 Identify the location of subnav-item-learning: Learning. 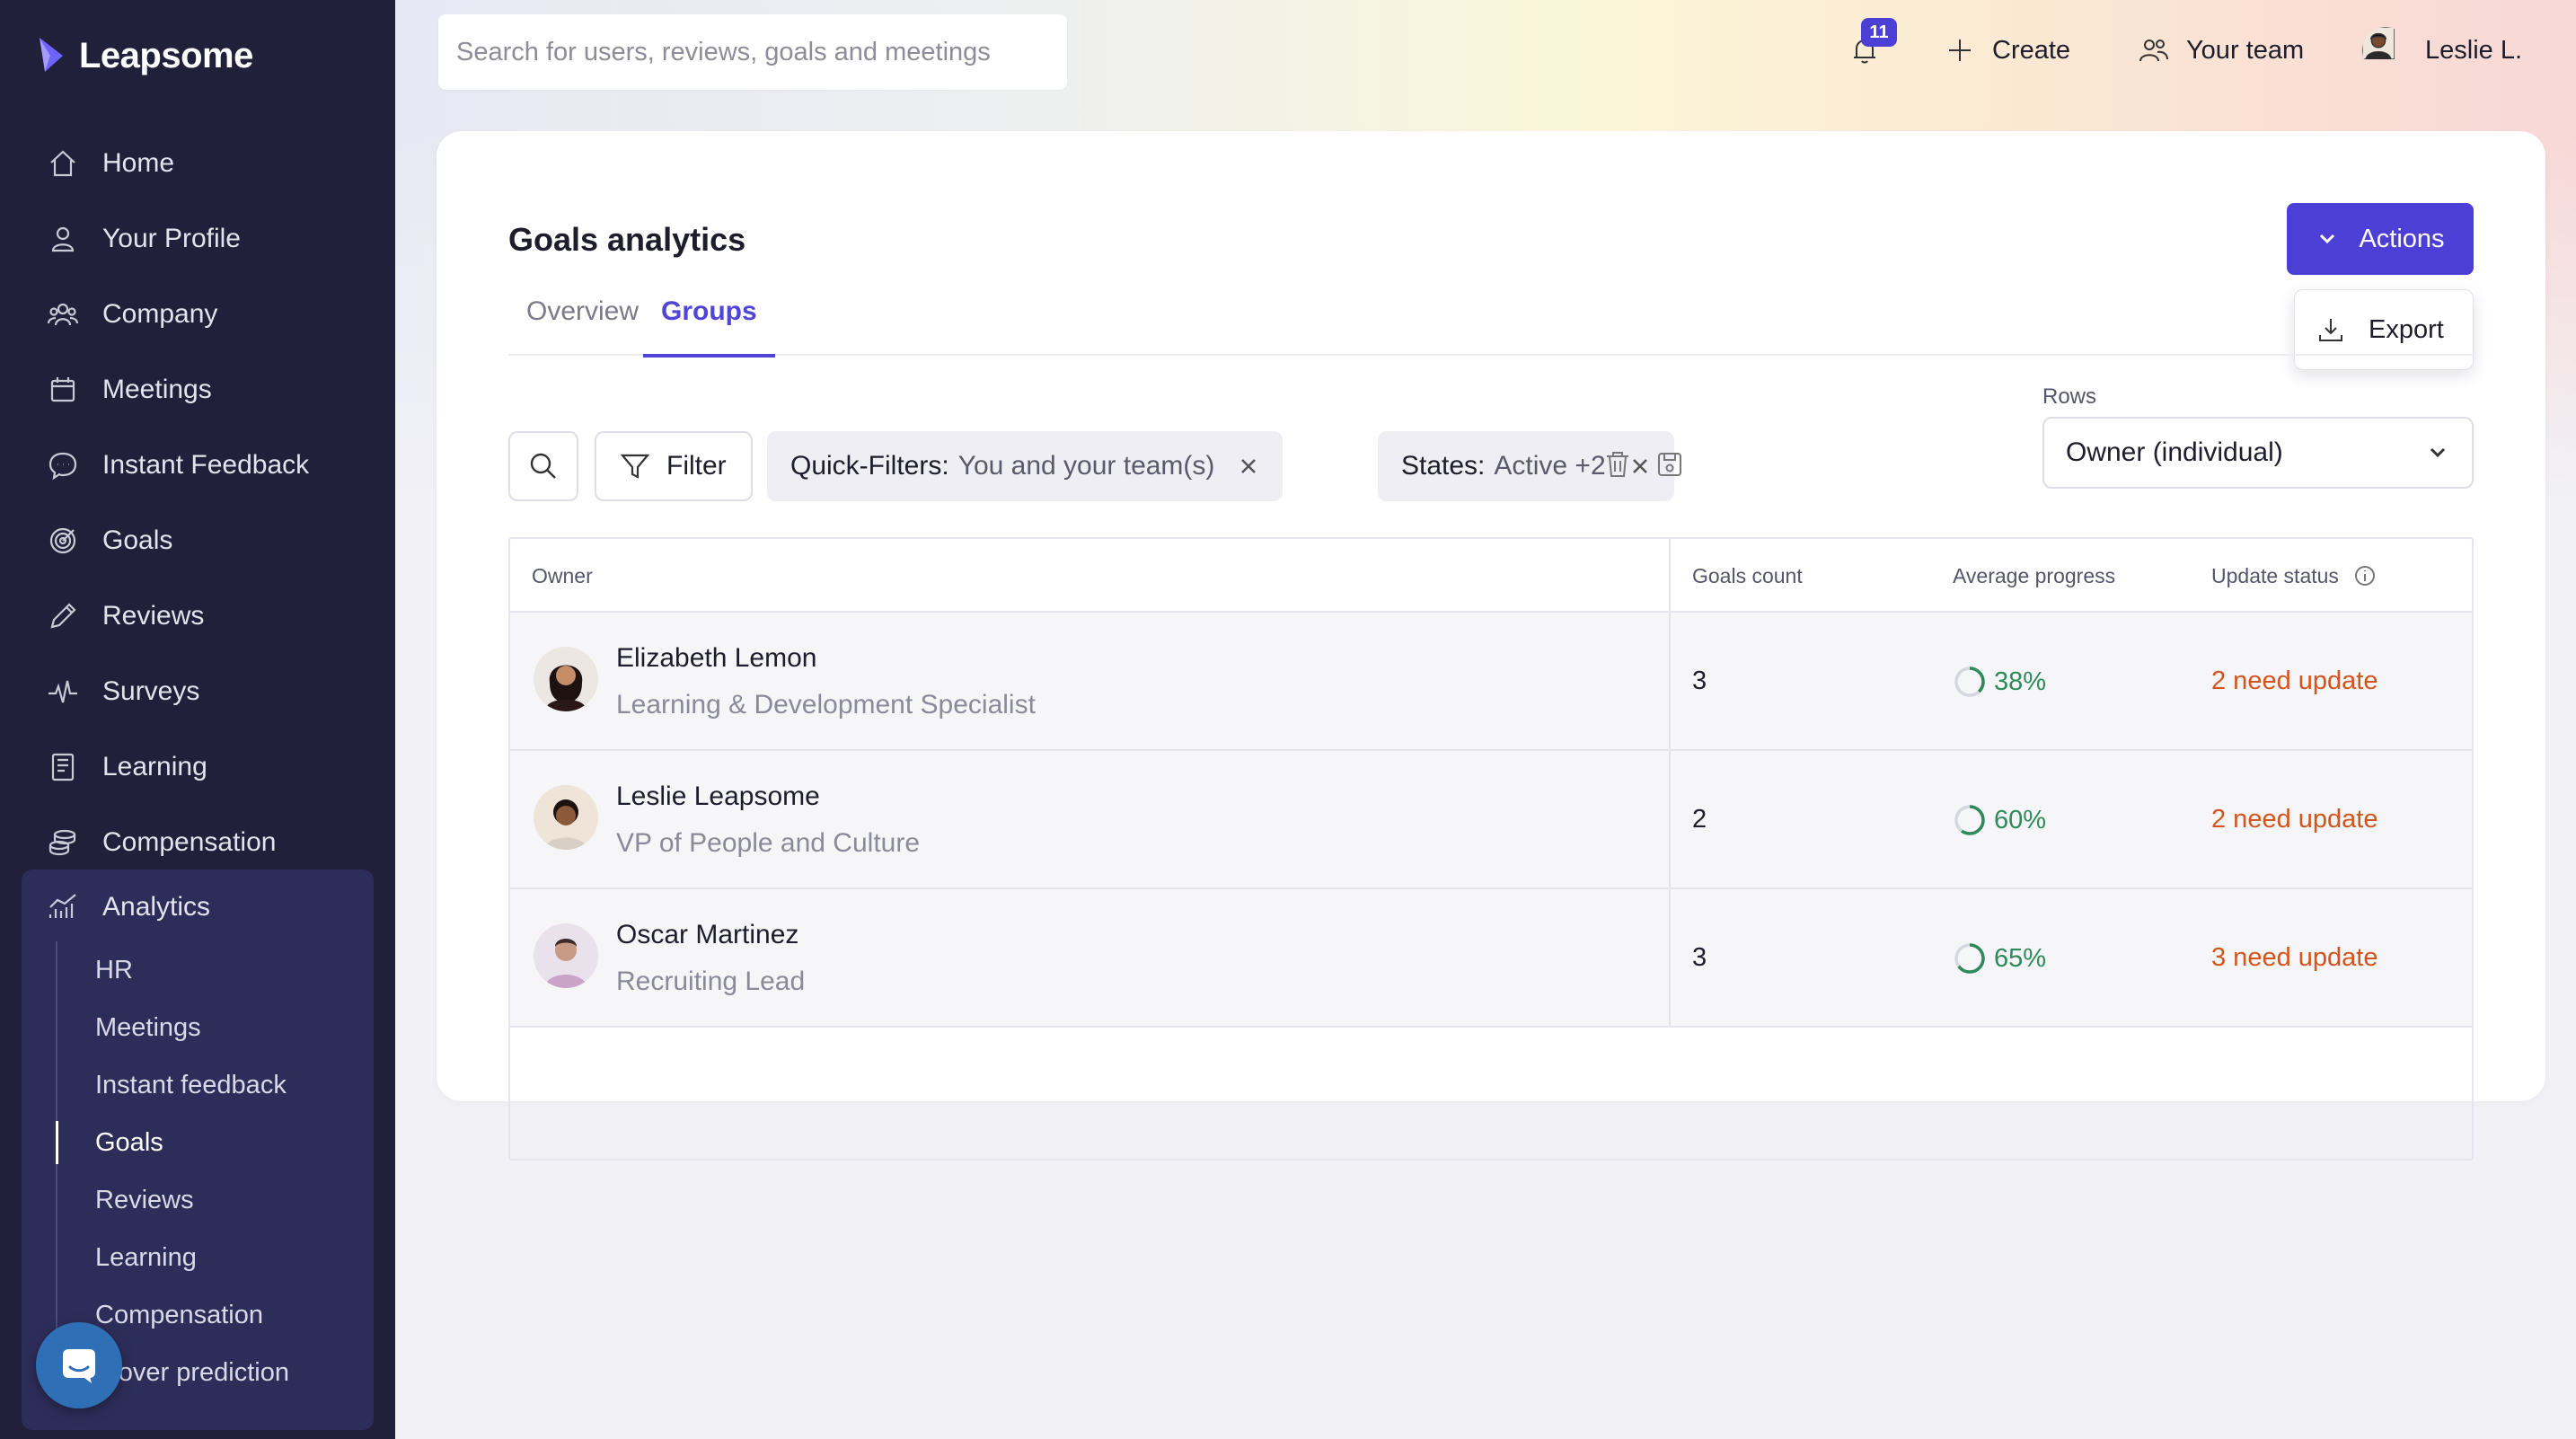
(209, 1257).